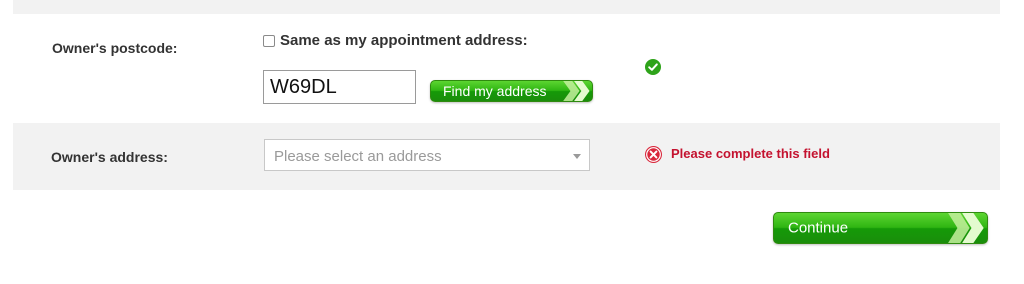 The width and height of the screenshot is (1024, 284). Describe the element at coordinates (269, 40) in the screenshot. I see `same-address-checkbox` at that location.